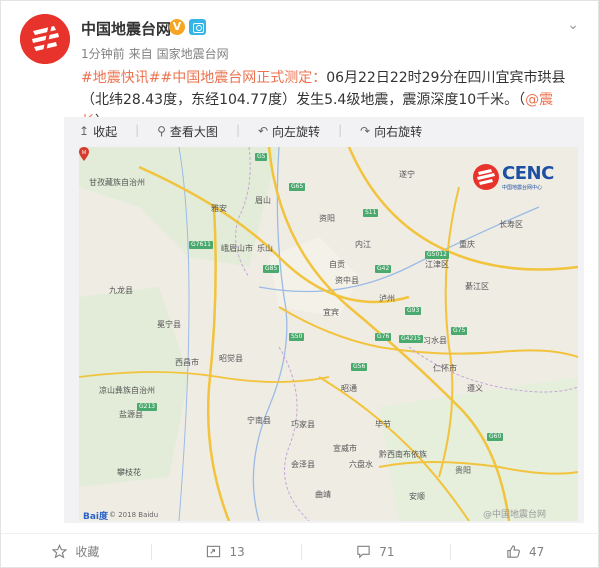 Image resolution: width=599 pixels, height=568 pixels. I want to click on comment-button: 71, so click(375, 551).